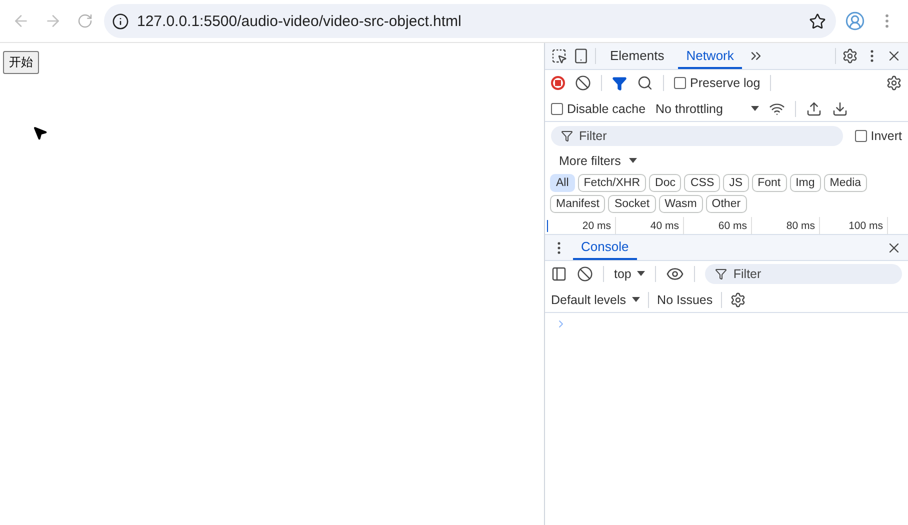  Describe the element at coordinates (786, 225) in the screenshot. I see `timeline-tick: 80 ms` at that location.